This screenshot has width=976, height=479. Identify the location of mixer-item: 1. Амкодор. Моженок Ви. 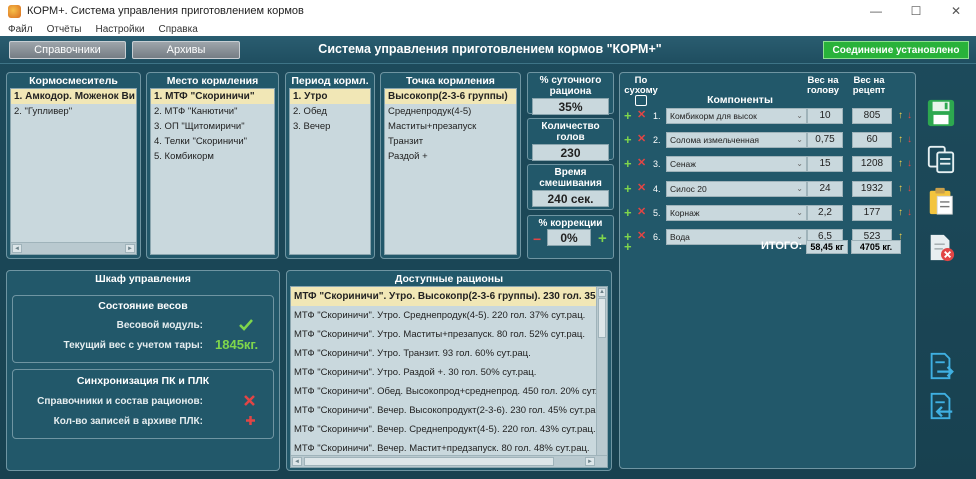
(73, 96).